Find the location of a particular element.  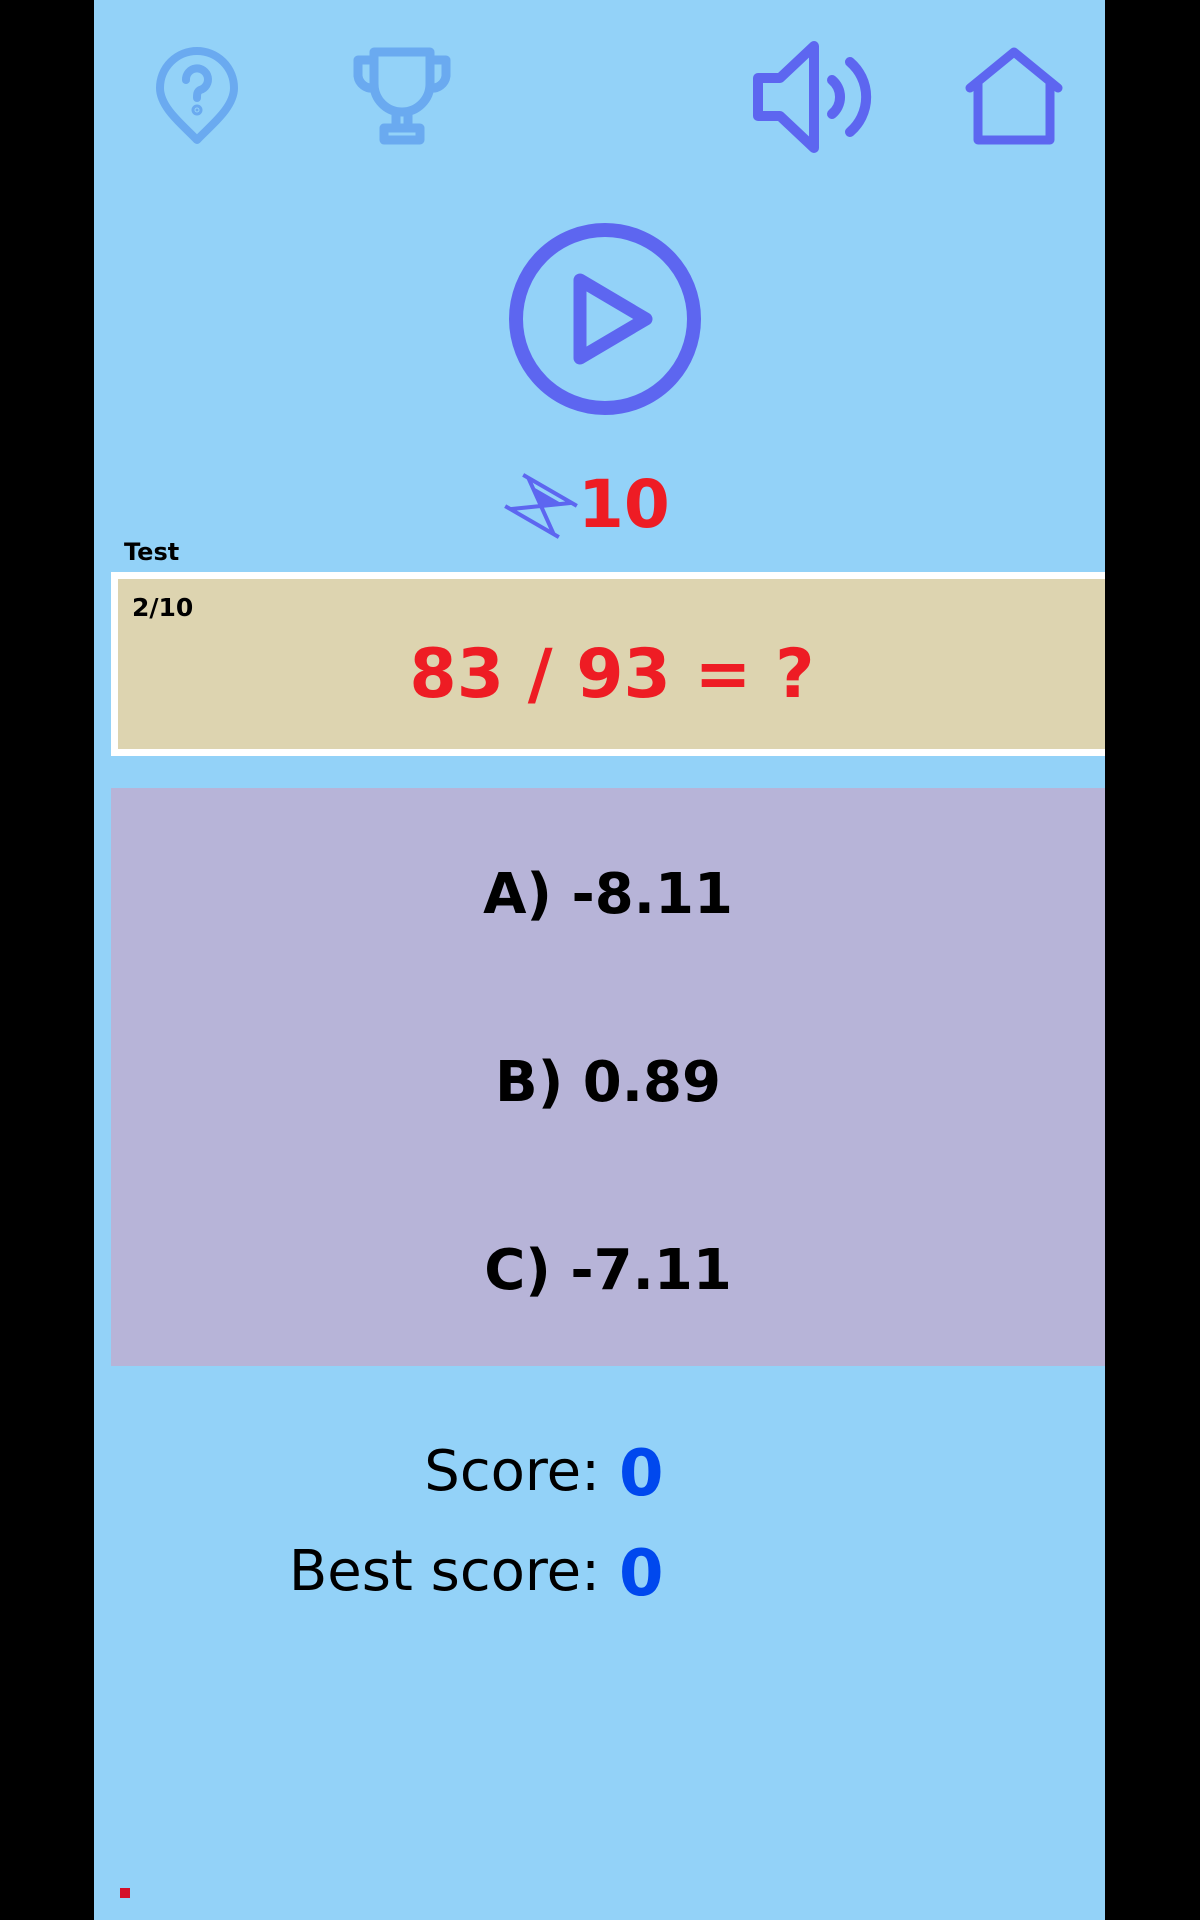

corner-marker is located at coordinates (125, 1893).